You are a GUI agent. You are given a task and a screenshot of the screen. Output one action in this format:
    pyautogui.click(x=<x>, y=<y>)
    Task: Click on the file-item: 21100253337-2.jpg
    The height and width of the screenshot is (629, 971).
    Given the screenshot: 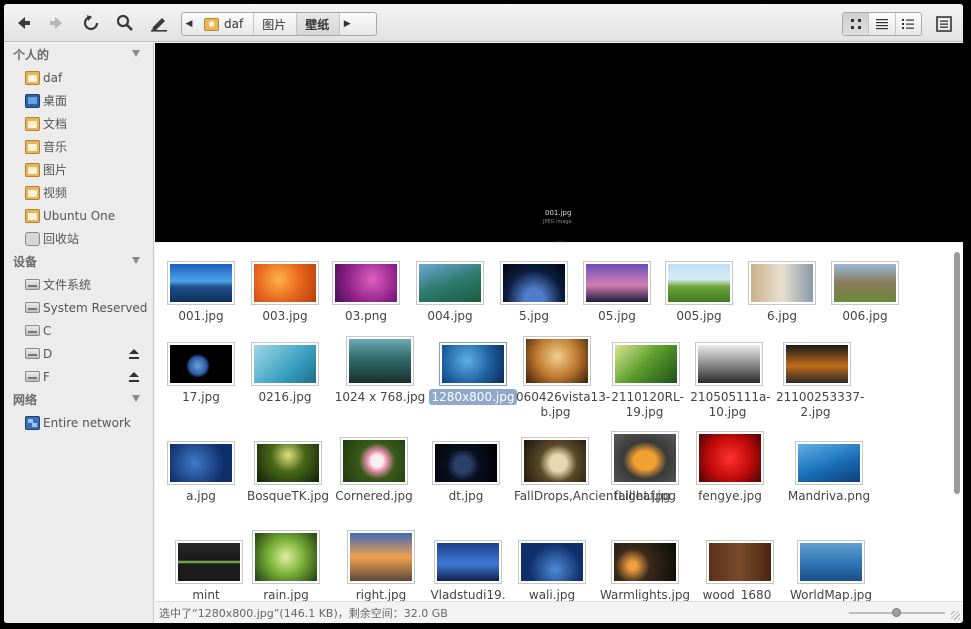 What is the action you would take?
    pyautogui.click(x=820, y=382)
    